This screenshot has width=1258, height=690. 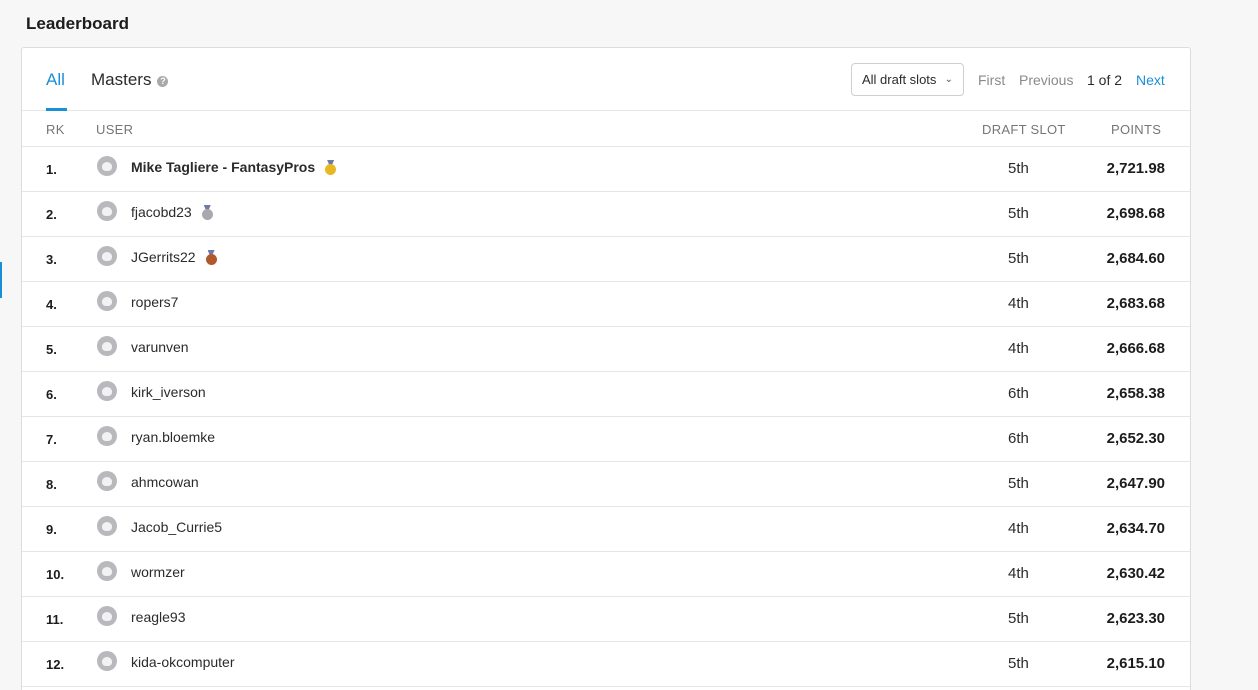 I want to click on row-rank: 8., so click(x=51, y=484).